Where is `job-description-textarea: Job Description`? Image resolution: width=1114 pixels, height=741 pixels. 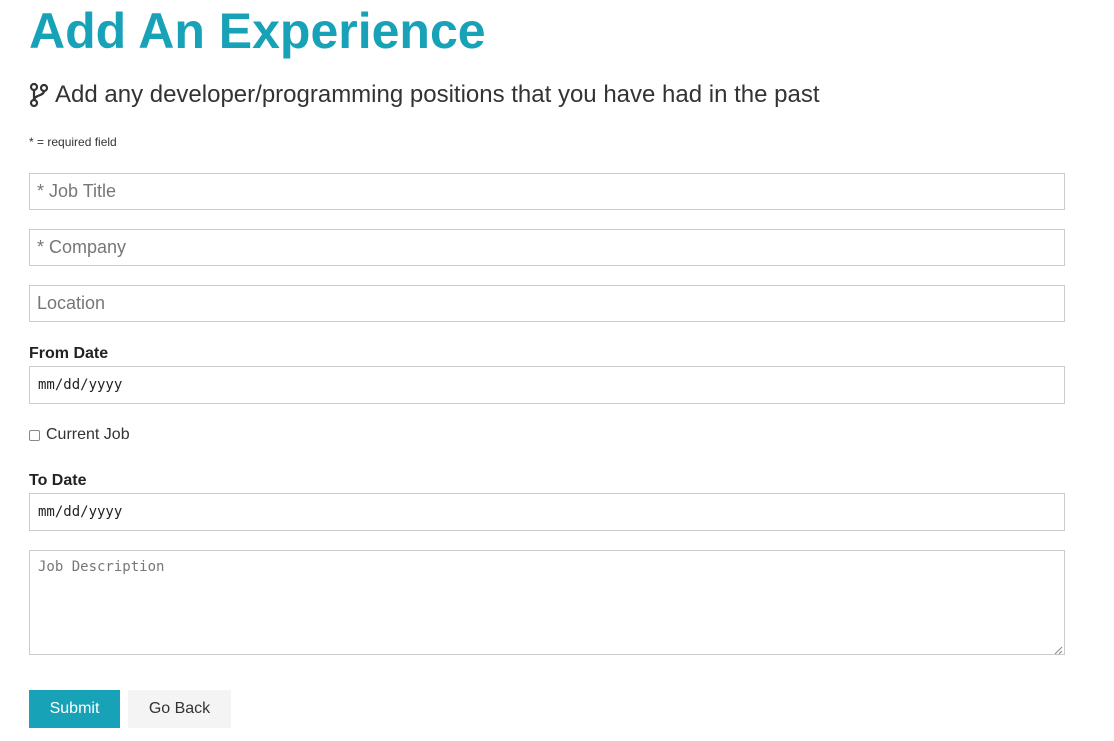 job-description-textarea: Job Description is located at coordinates (547, 602).